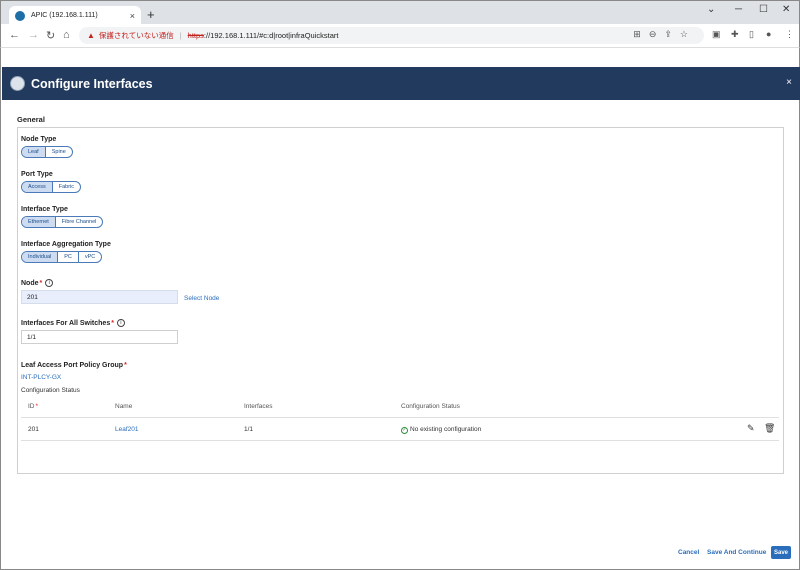 This screenshot has width=800, height=570. Describe the element at coordinates (769, 428) in the screenshot. I see `delete-trash-icon: 🗑` at that location.